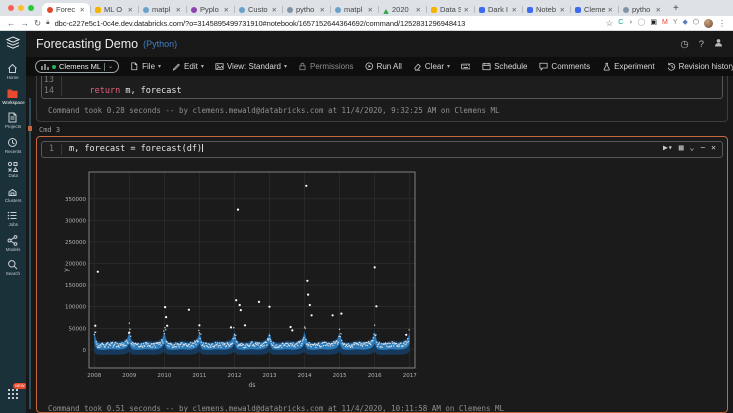 The image size is (733, 413). Describe the element at coordinates (681, 148) in the screenshot. I see `dashboard-chart-icon: ▦` at that location.